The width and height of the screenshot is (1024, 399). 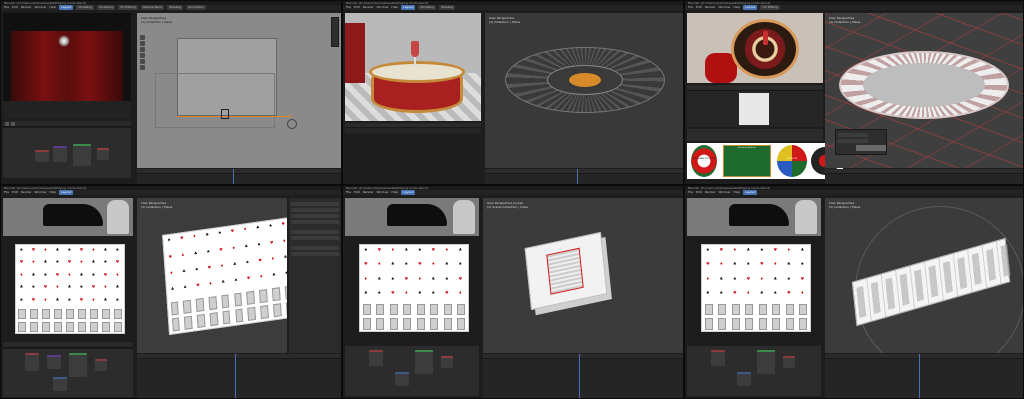 I want to click on tab-animation: Animation, so click(x=196, y=7).